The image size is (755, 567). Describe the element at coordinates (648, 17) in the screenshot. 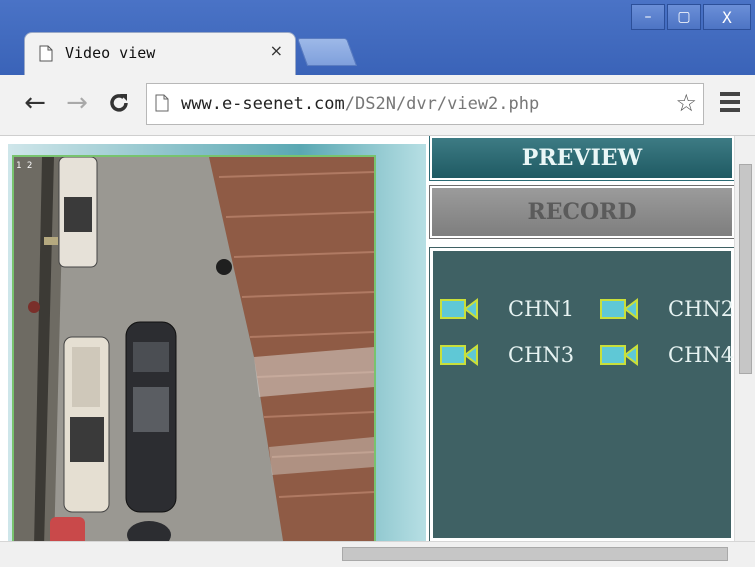

I see `minimize-button: –` at that location.